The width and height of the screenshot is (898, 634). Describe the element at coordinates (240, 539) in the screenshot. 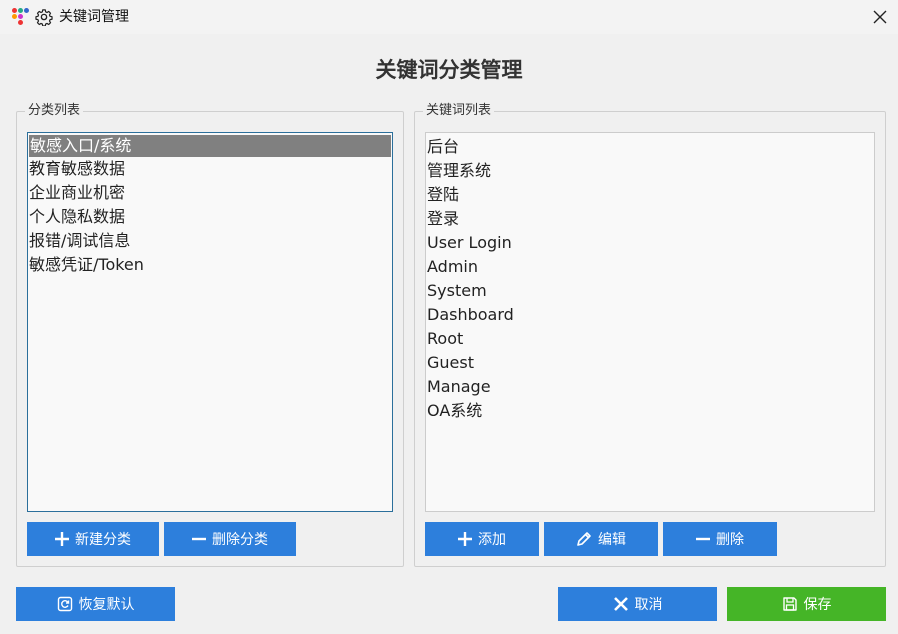

I see `delete-category-label: 删除分类` at that location.